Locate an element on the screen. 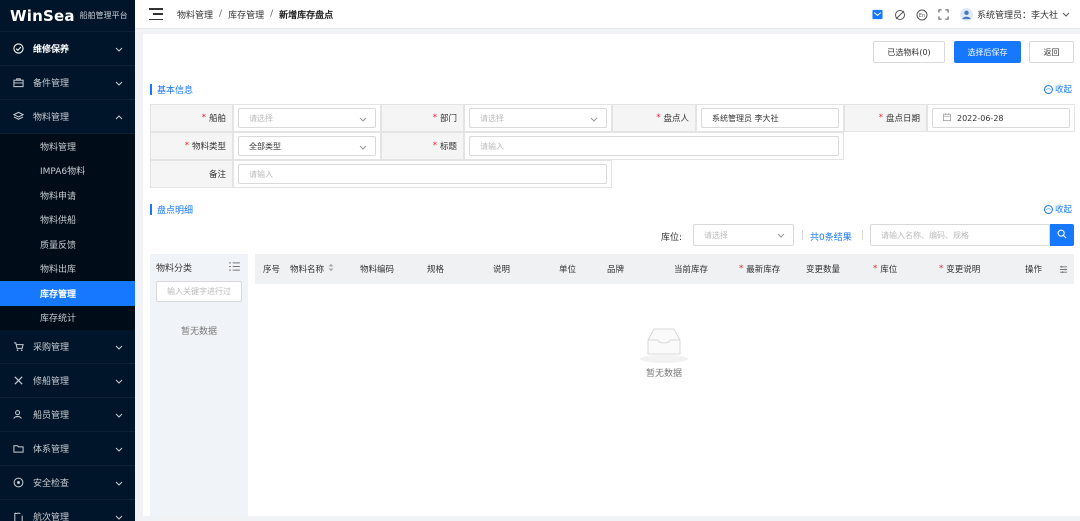  mail-icon is located at coordinates (878, 15).